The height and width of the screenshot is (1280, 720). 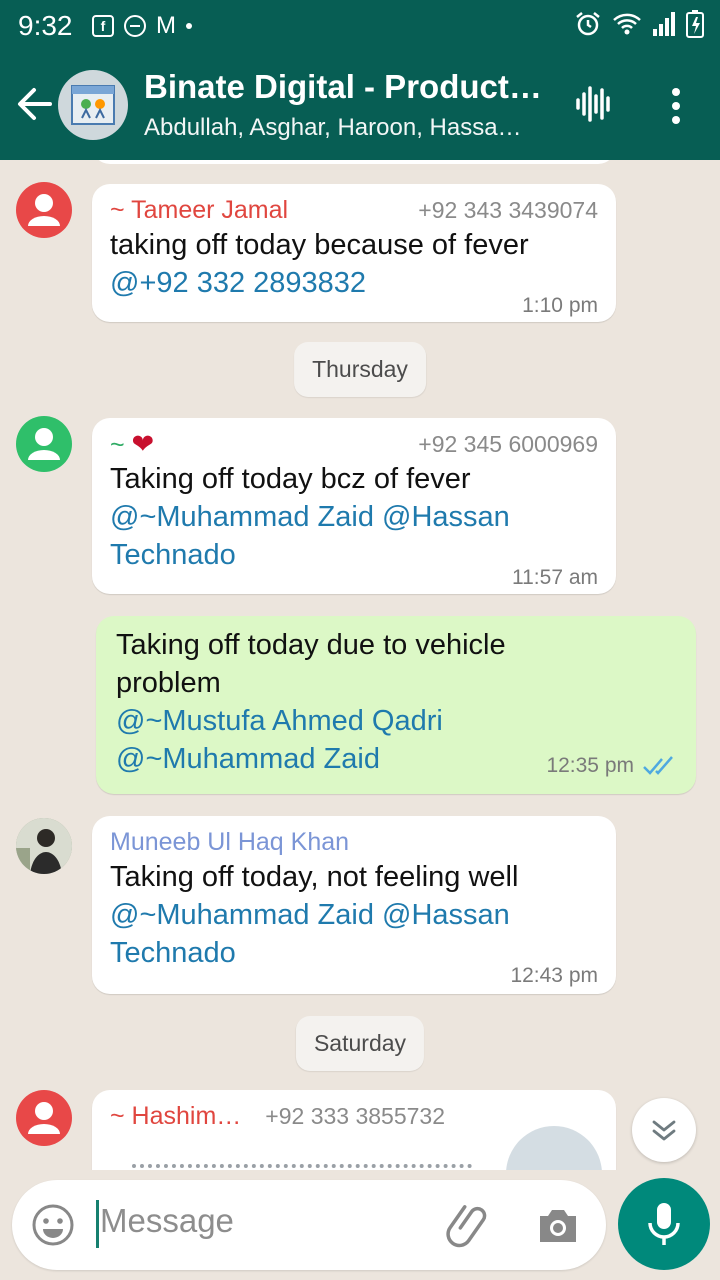 I want to click on group-avatar, so click(x=93, y=105).